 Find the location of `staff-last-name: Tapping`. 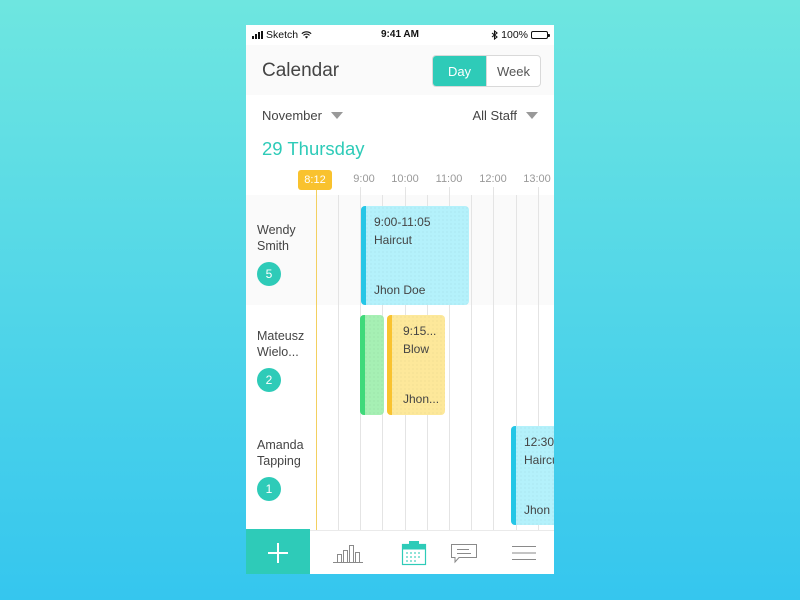

staff-last-name: Tapping is located at coordinates (279, 461).